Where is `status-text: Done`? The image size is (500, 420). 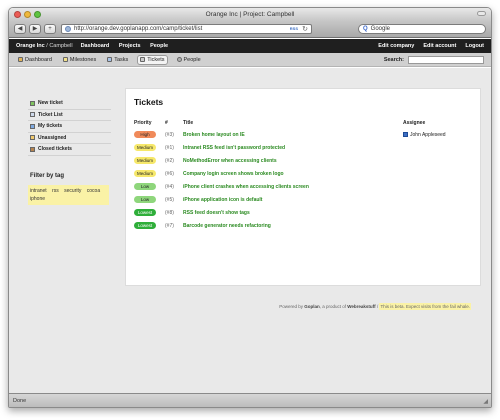
status-text: Done is located at coordinates (20, 400).